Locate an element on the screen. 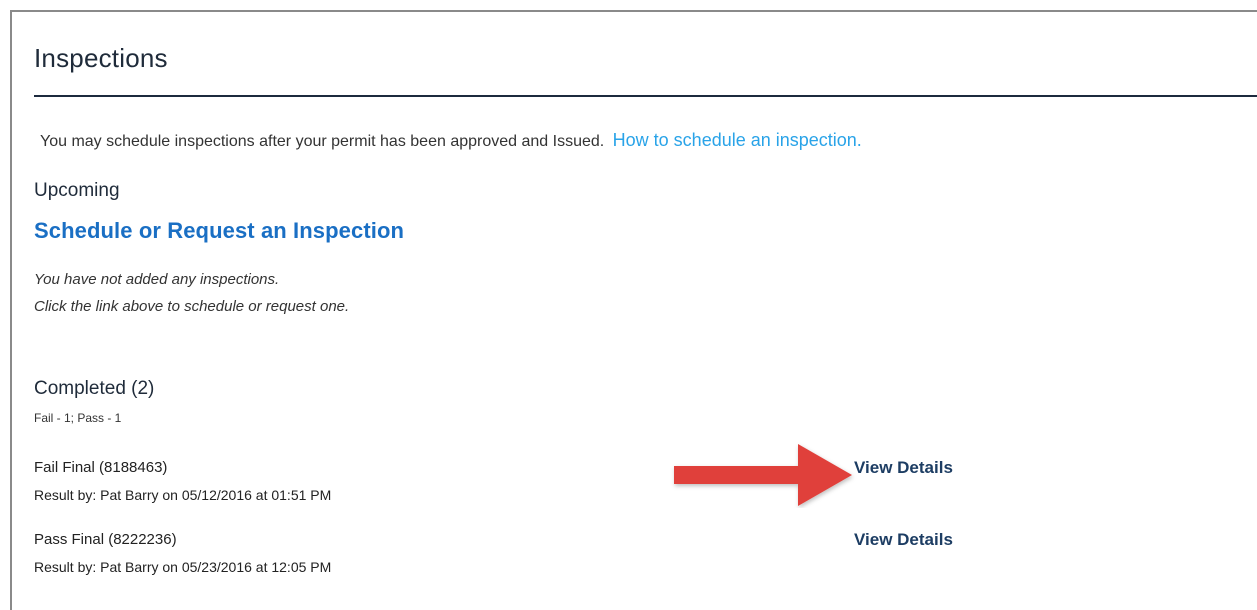  inspection-title-fail-final: Fail Final (8188463) is located at coordinates (101, 467).